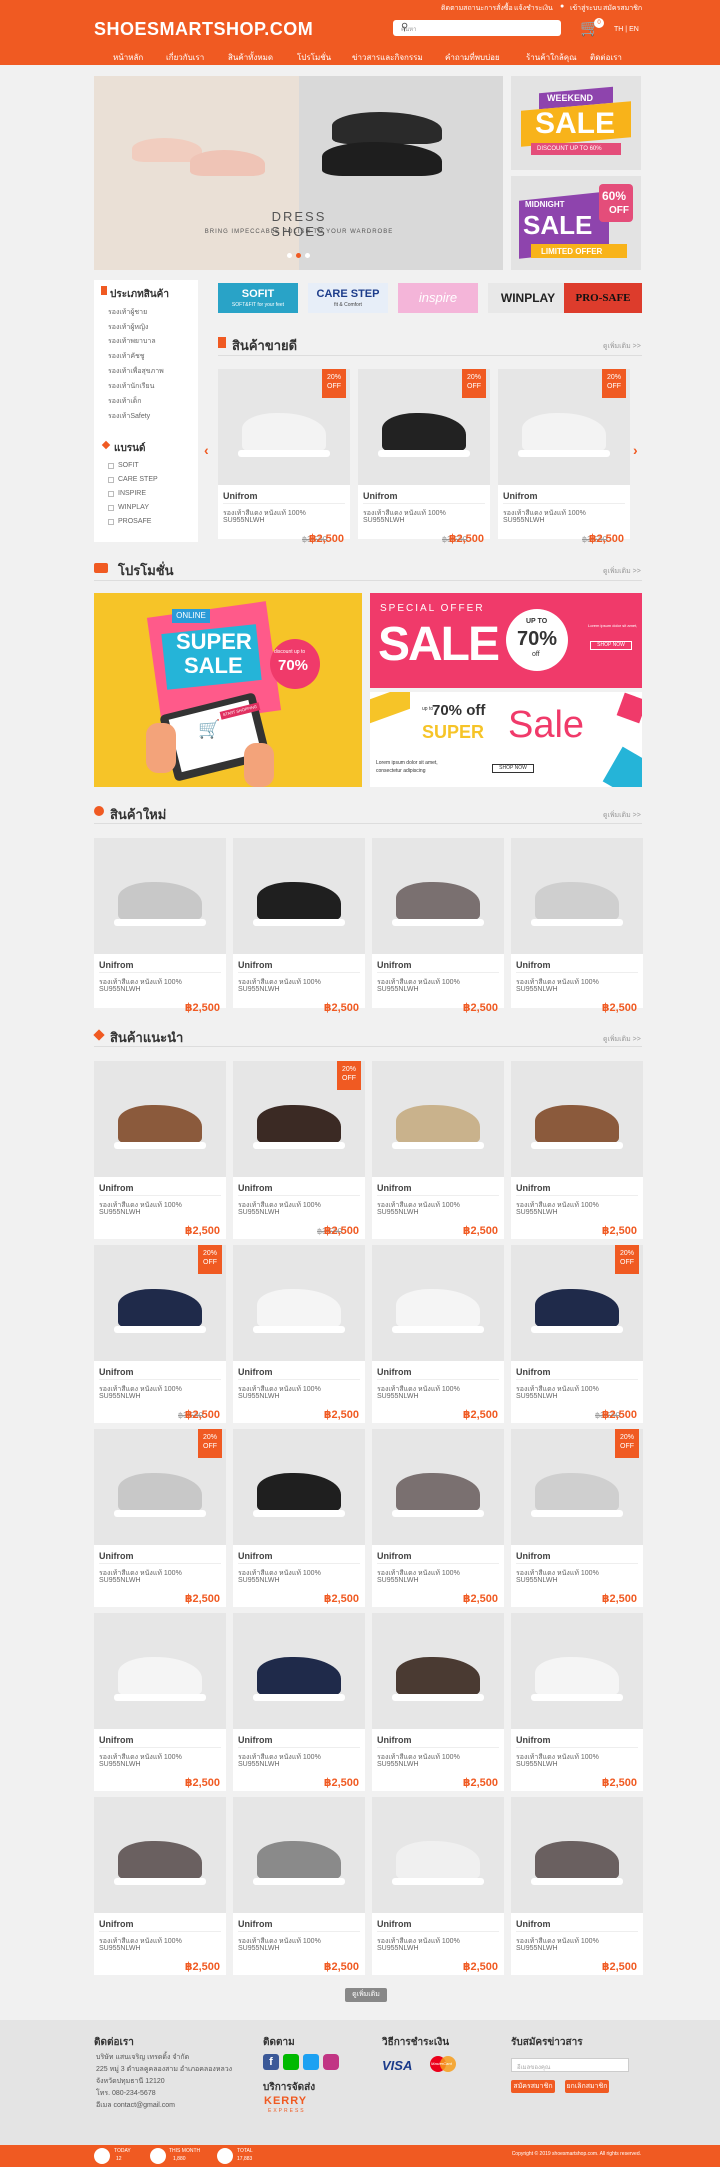  I want to click on brand-item: PROSAFE, so click(134, 521).